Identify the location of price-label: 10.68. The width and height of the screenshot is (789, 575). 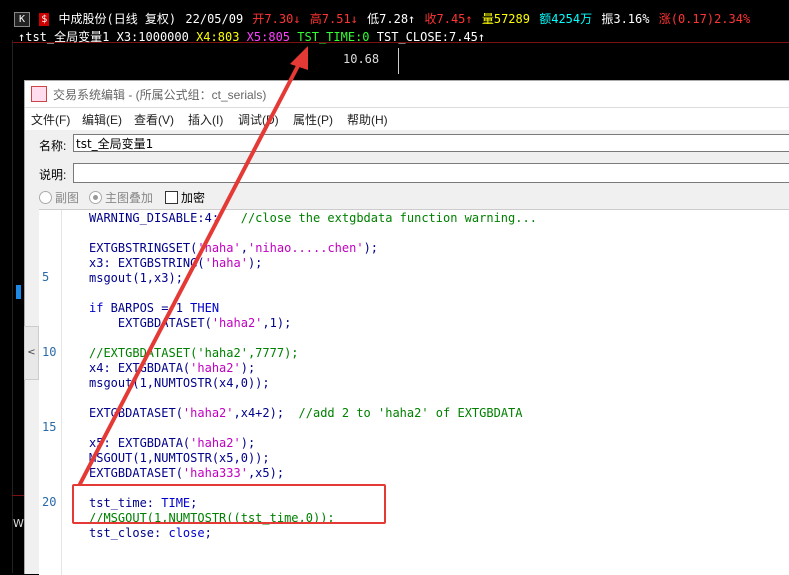
(361, 59).